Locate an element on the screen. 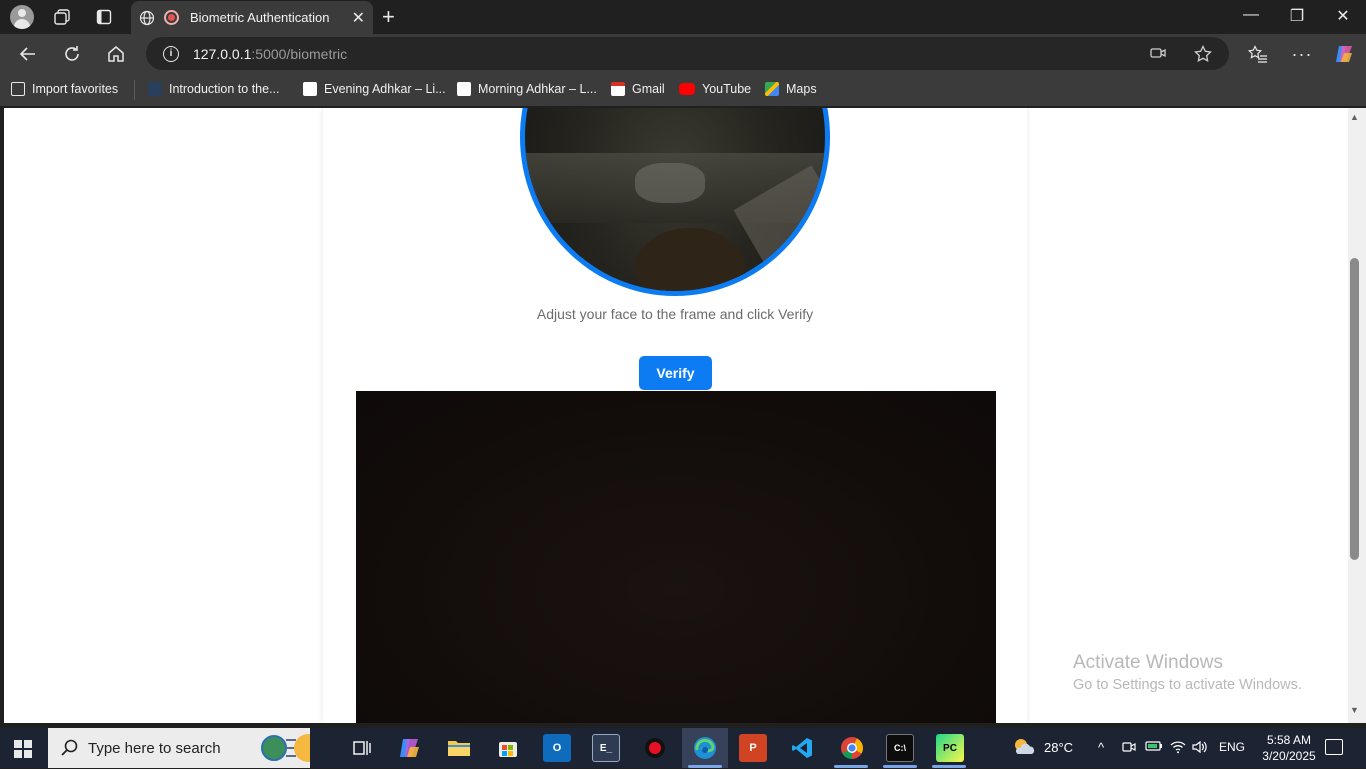 This screenshot has width=1366, height=769. restore-button: ❐ is located at coordinates (1297, 16).